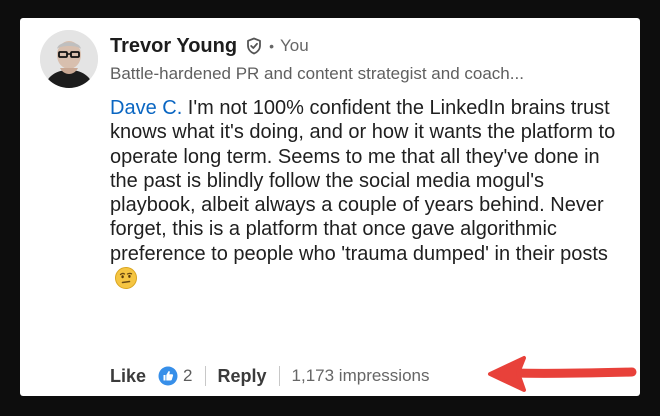 The image size is (660, 416). What do you see at coordinates (168, 376) in the screenshot?
I see `thumbs-up-reaction-icon` at bounding box center [168, 376].